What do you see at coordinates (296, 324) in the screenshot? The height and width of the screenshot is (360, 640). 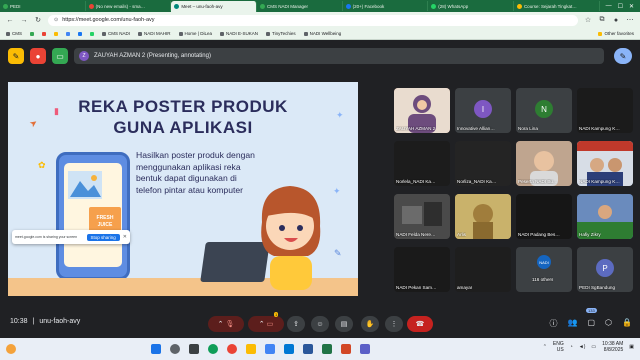 I see `present-button: ⇪` at bounding box center [296, 324].